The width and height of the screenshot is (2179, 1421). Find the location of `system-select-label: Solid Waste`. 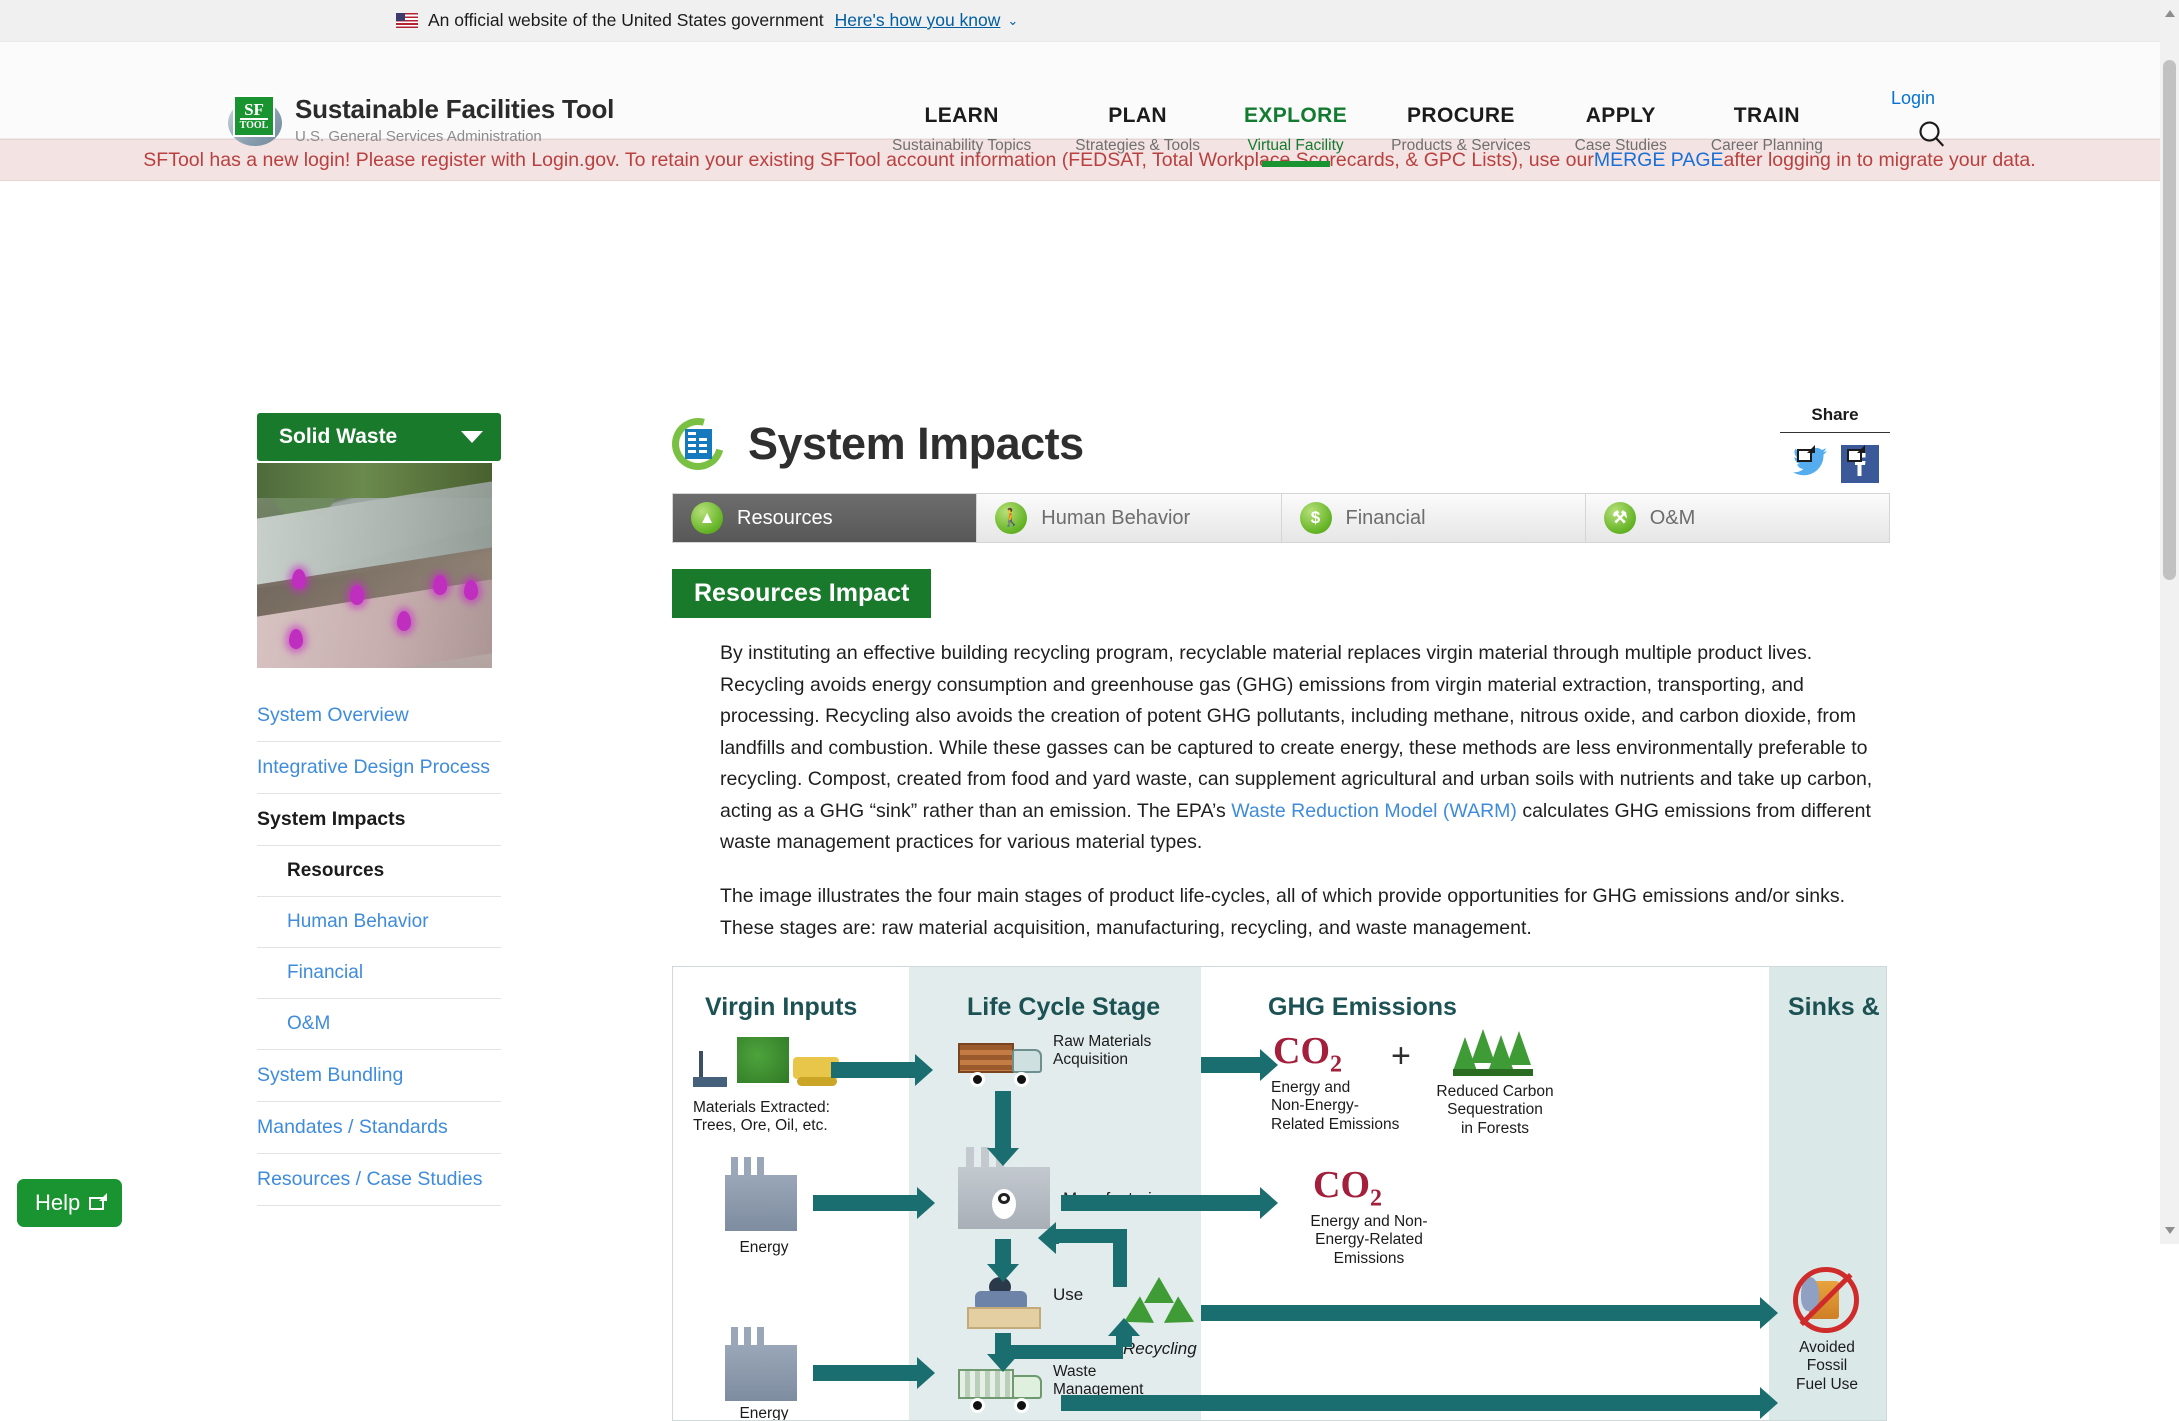

system-select-label: Solid Waste is located at coordinates (338, 436).